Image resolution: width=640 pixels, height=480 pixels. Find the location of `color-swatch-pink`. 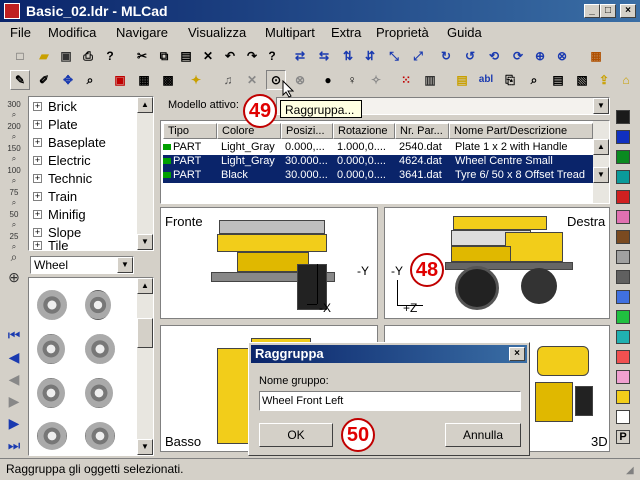

color-swatch-pink is located at coordinates (623, 217).